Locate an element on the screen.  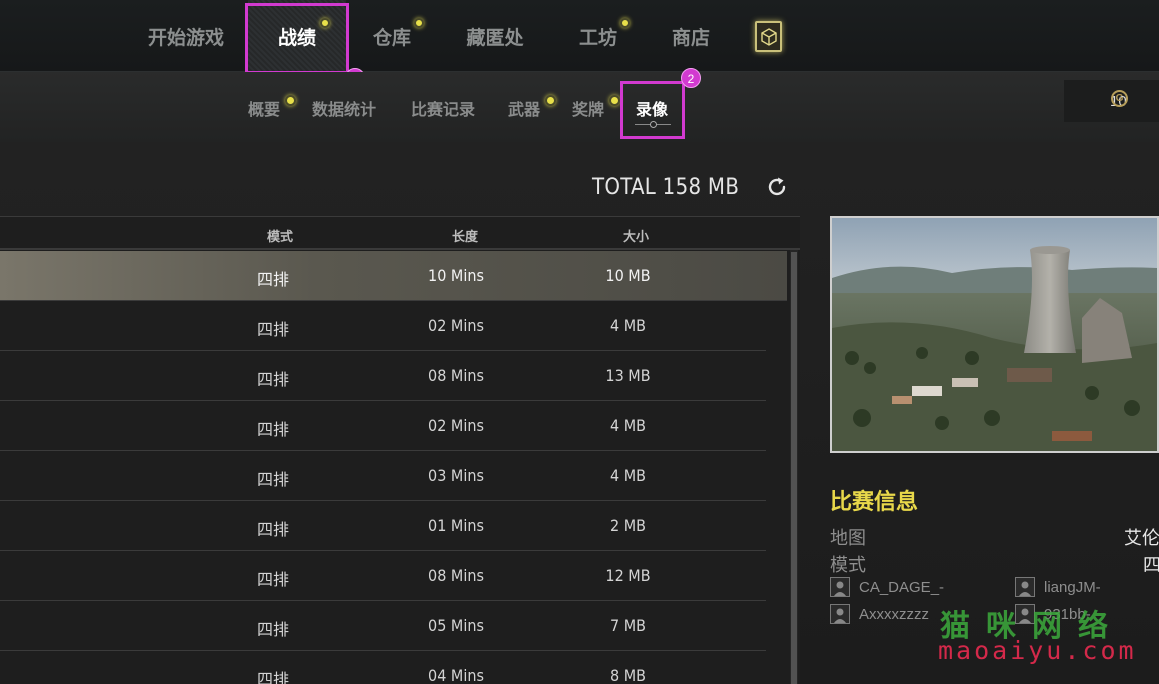
cell-length: 10 Mins is located at coordinates (456, 275).